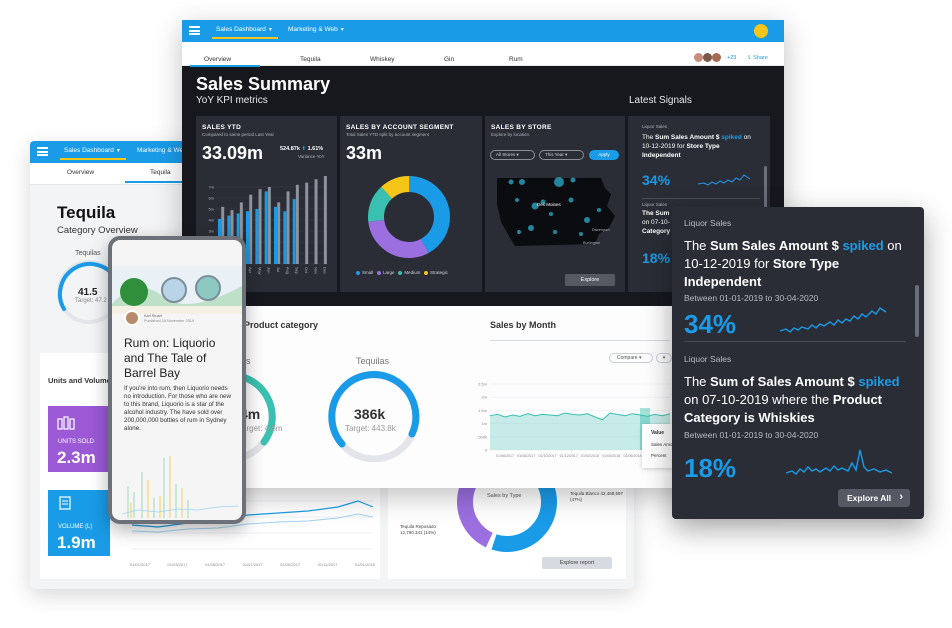  I want to click on donut-label-blanco: Tequila Blanco 42,468,597 (47%), so click(597, 496).